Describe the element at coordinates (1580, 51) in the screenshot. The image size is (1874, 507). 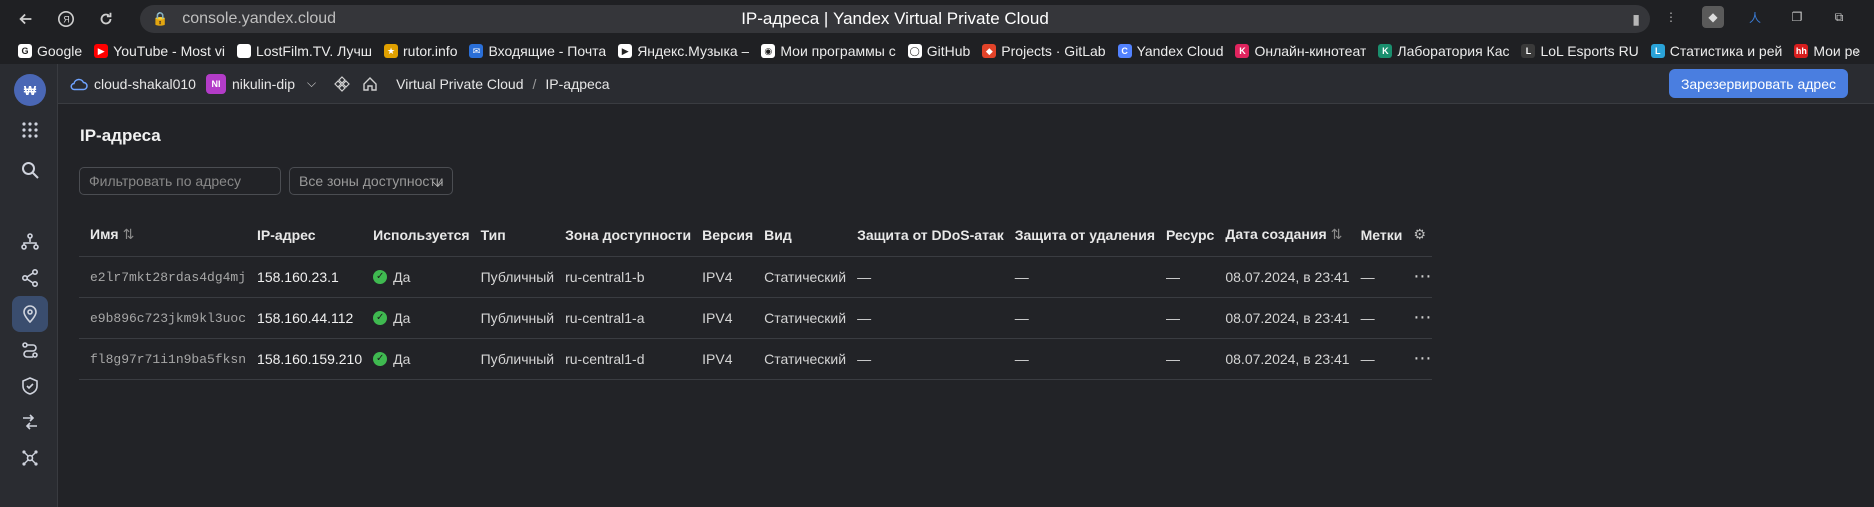
I see `bookmark-item: L LoL Esports RU` at that location.